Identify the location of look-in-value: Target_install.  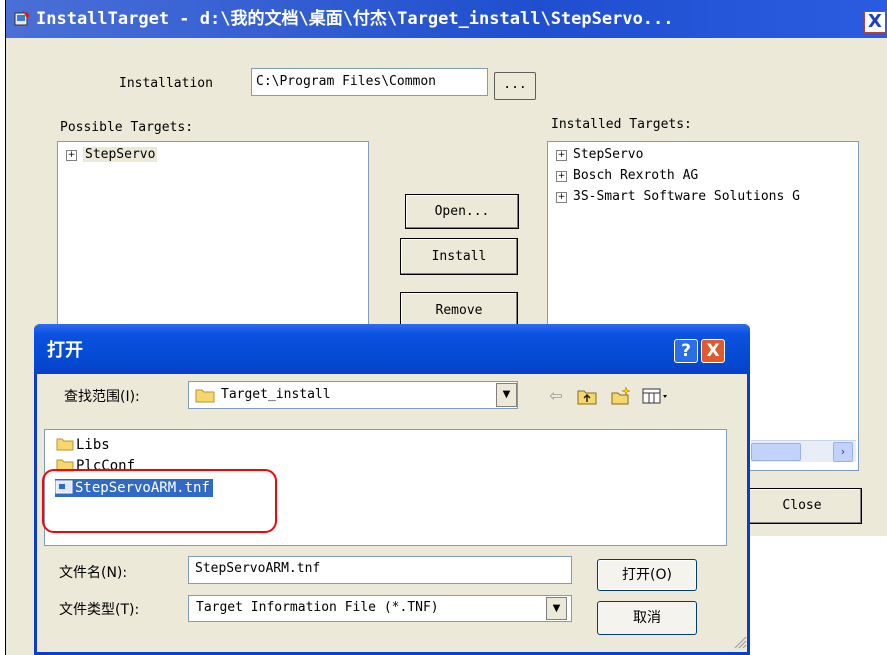
(276, 394).